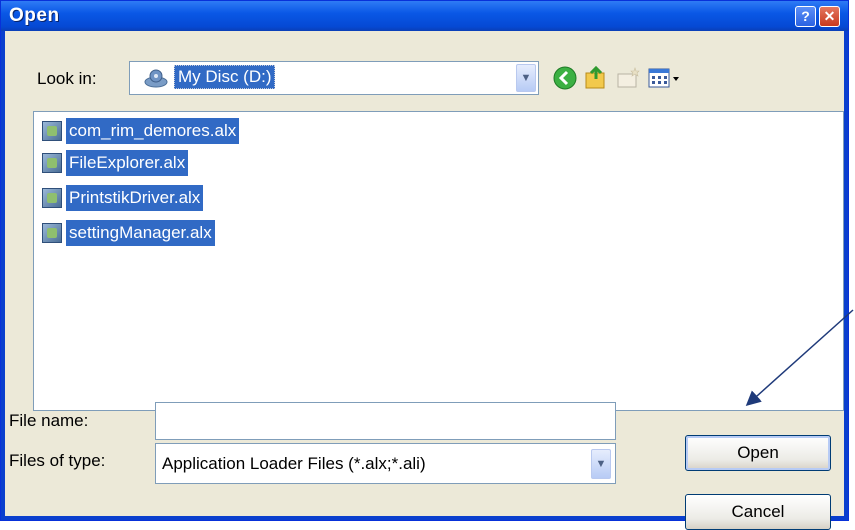 The height and width of the screenshot is (530, 855). What do you see at coordinates (805, 16) in the screenshot?
I see `help-button: ?` at bounding box center [805, 16].